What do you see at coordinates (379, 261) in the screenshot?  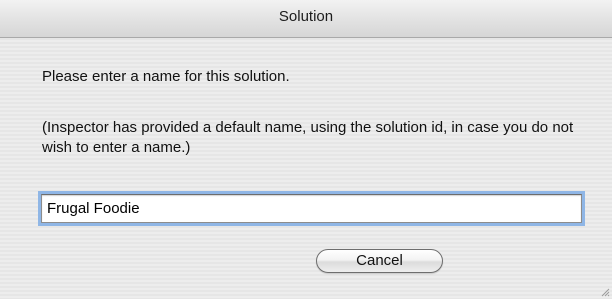 I see `cancel-button: Cancel` at bounding box center [379, 261].